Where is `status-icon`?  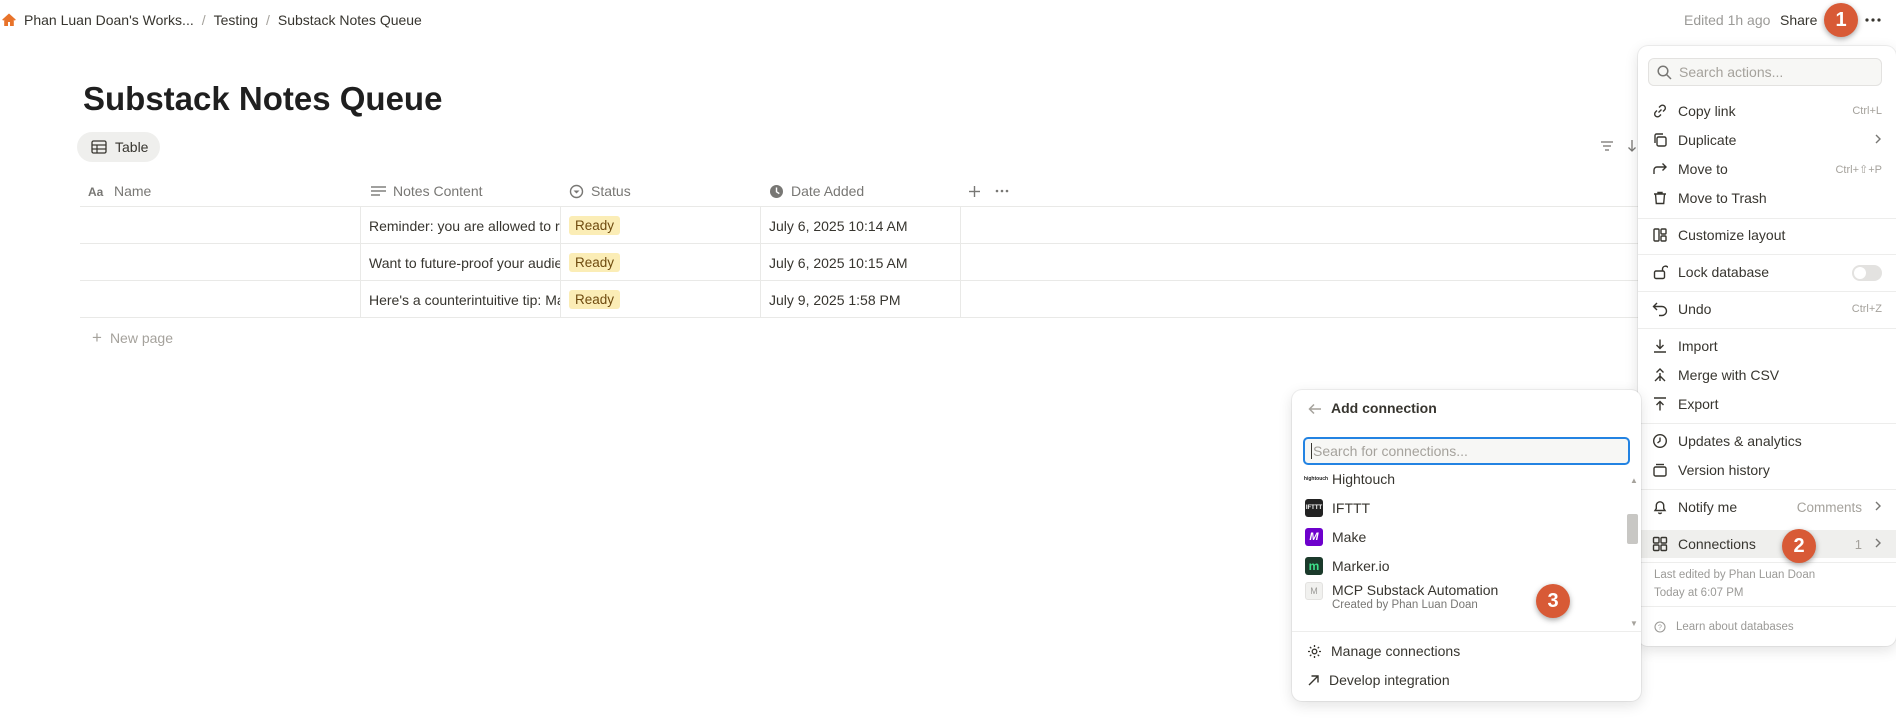 status-icon is located at coordinates (576, 191).